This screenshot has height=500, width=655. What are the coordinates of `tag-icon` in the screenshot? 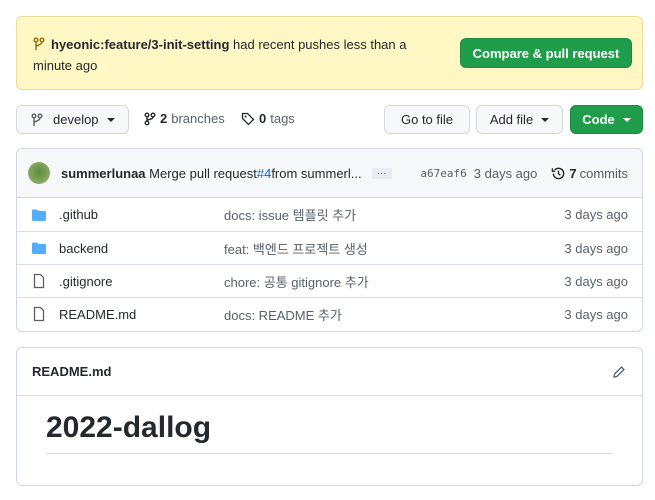 It's located at (248, 118).